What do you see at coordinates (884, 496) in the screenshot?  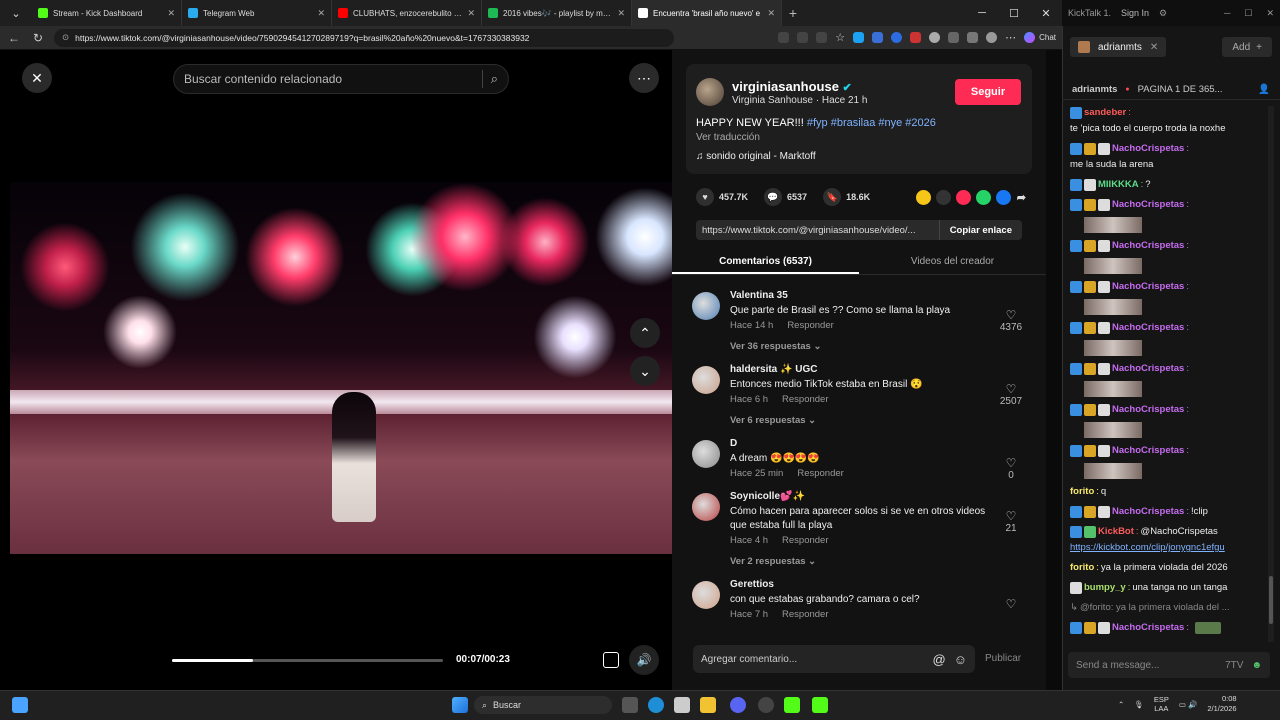 I see `comment-author: Soynicolle💕✨` at bounding box center [884, 496].